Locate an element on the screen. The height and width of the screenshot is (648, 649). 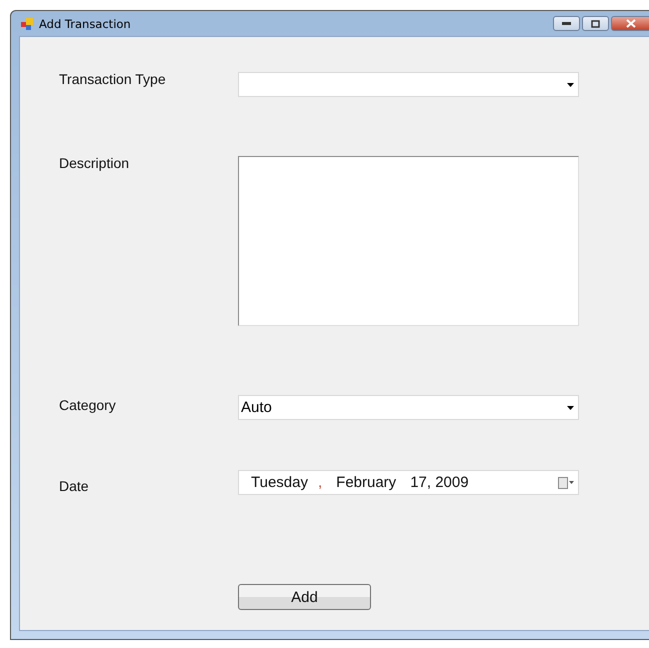
maximize-icon is located at coordinates (595, 24).